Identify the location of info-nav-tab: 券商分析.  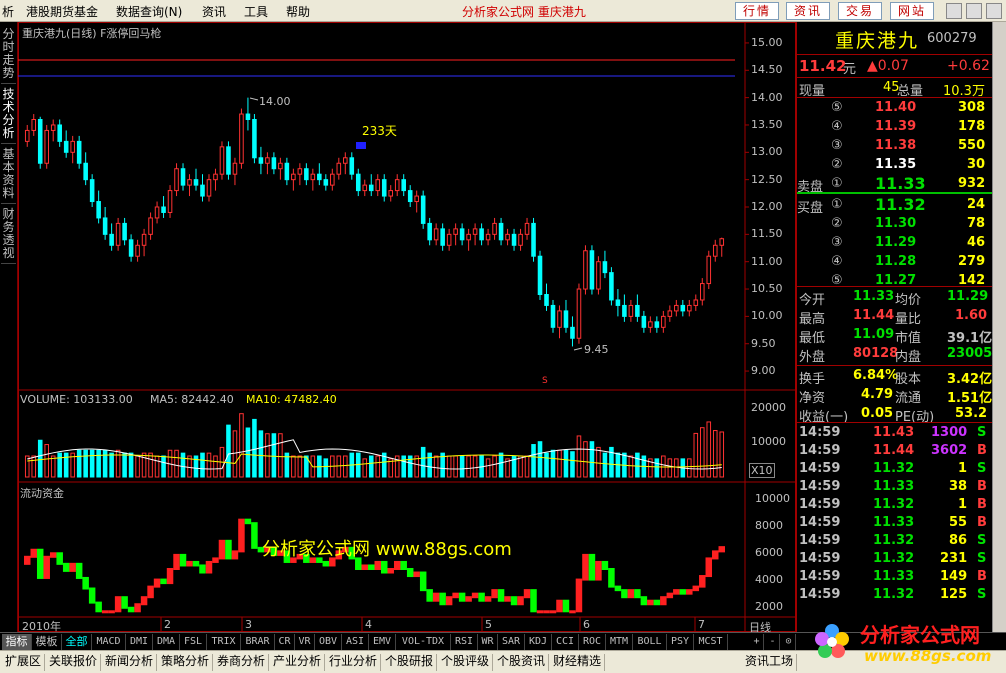
(242, 662).